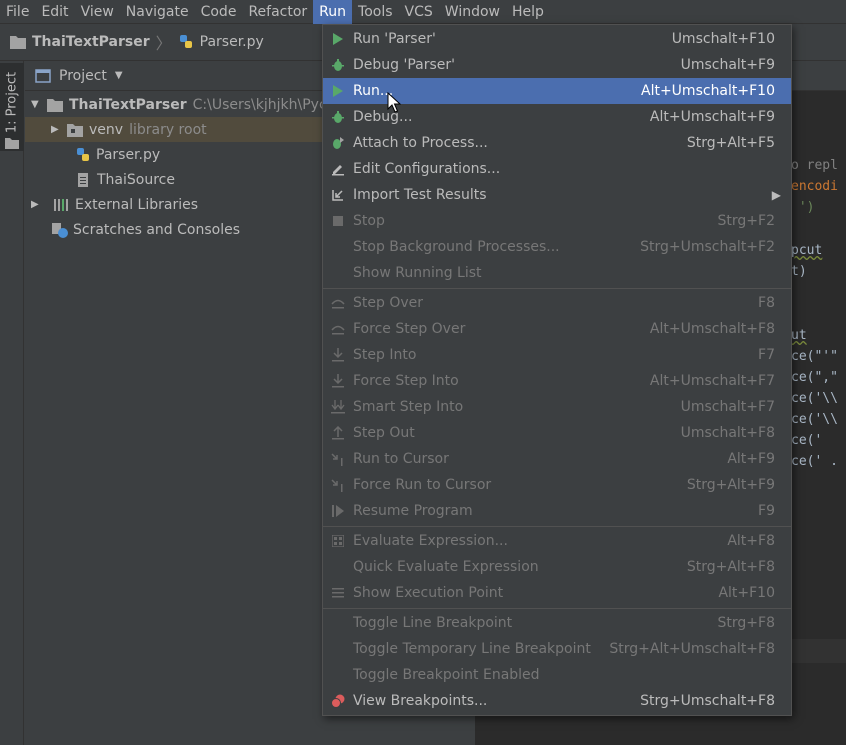 Image resolution: width=846 pixels, height=745 pixels. I want to click on code-line: '), so click(803, 207).